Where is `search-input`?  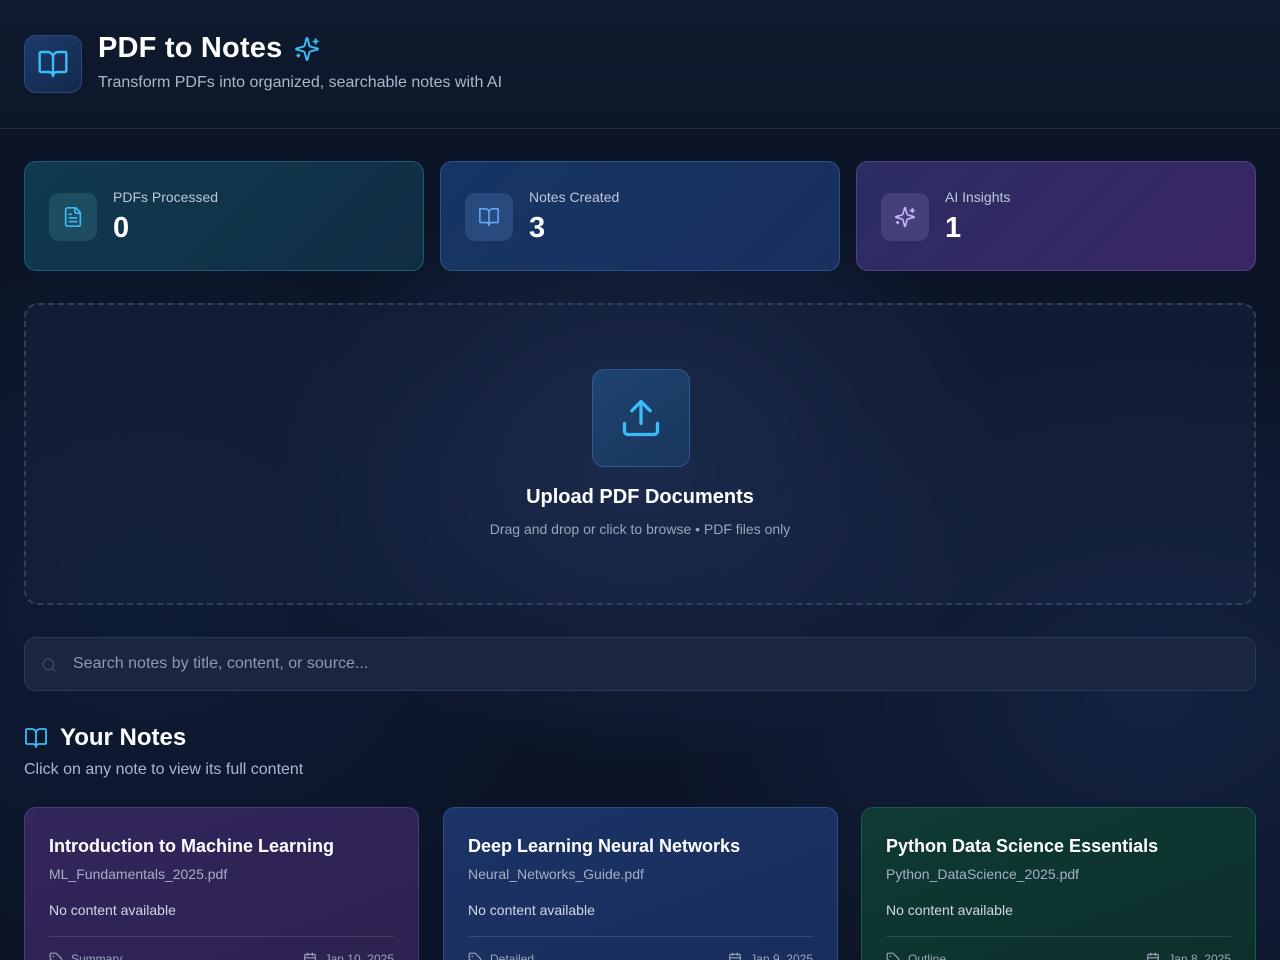
search-input is located at coordinates (658, 664).